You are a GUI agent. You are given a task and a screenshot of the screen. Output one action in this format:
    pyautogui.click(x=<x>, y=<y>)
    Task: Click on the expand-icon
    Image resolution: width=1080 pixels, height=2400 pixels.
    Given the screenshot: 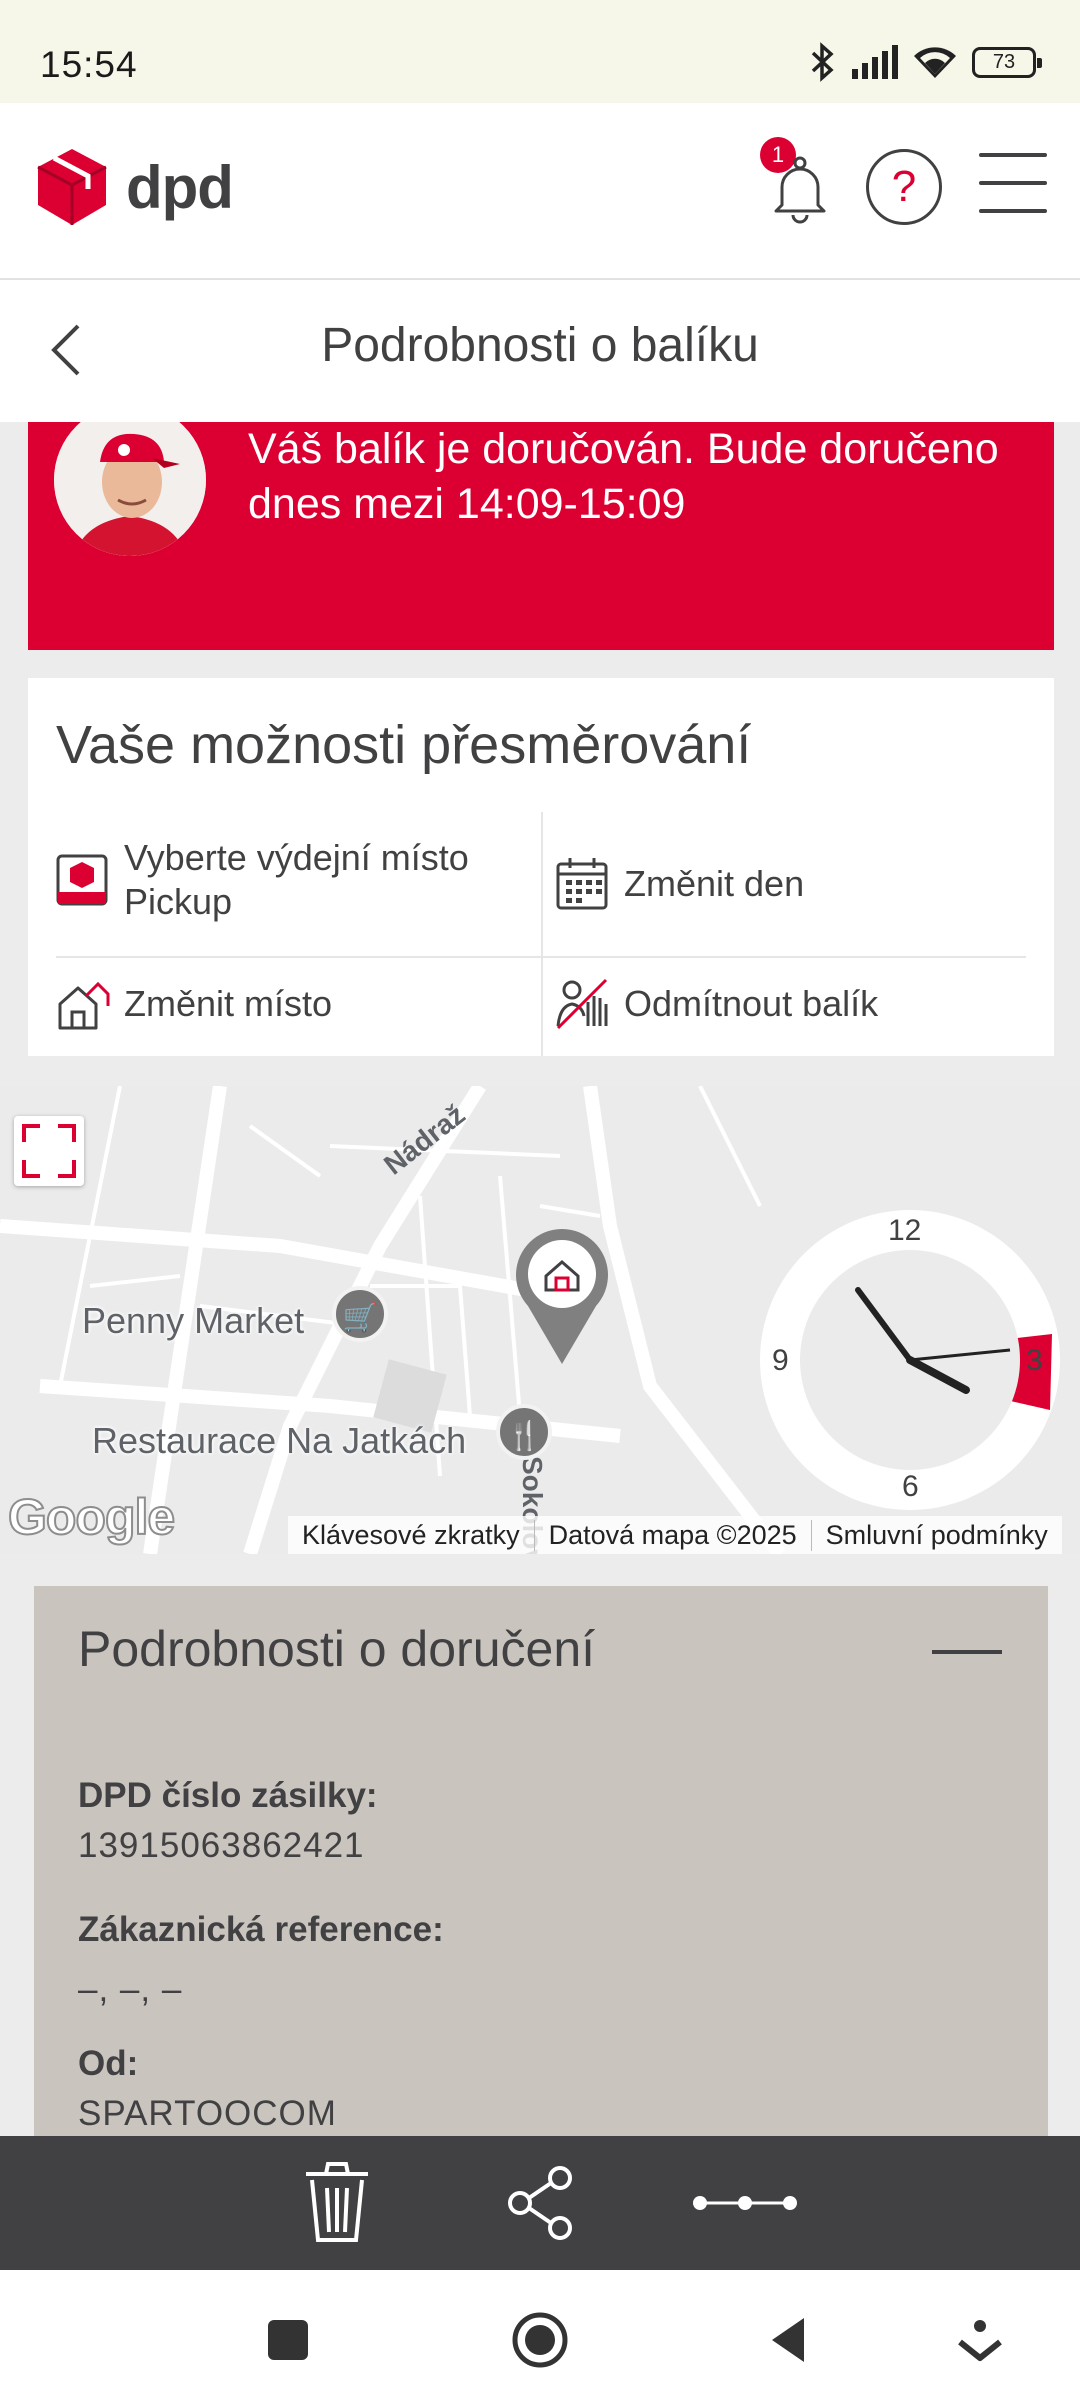 What is the action you would take?
    pyautogui.click(x=49, y=1151)
    